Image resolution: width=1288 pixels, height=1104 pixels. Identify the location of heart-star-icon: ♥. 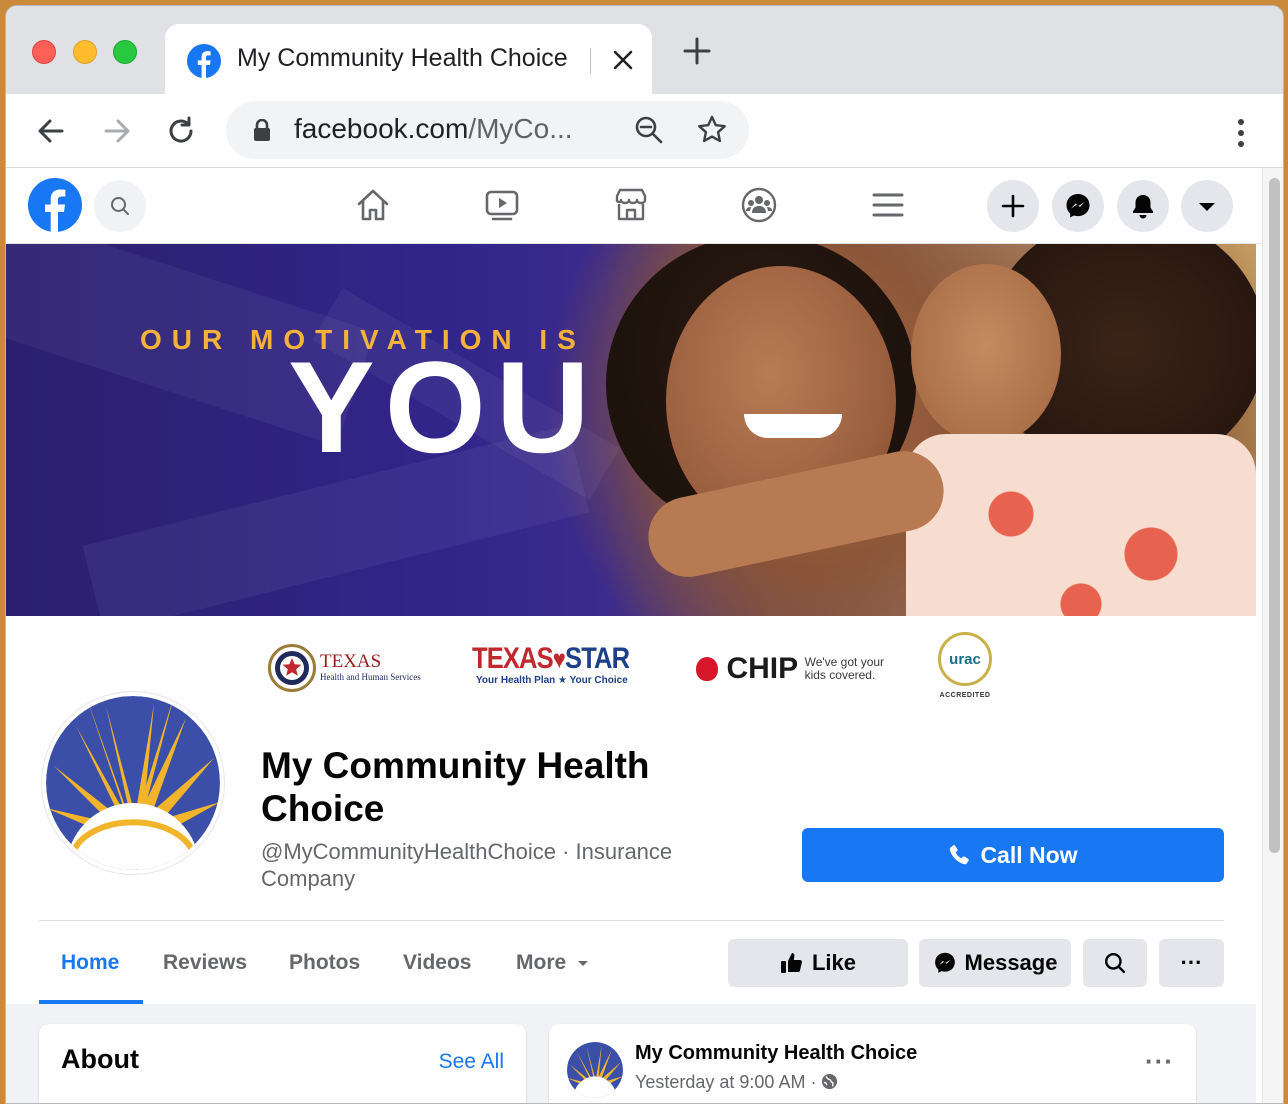
(559, 659).